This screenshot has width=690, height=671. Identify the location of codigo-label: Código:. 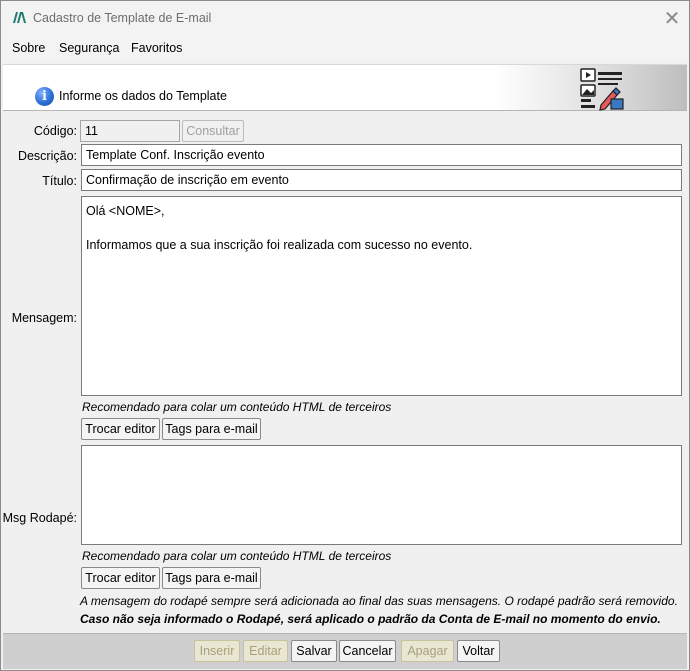
(55, 131).